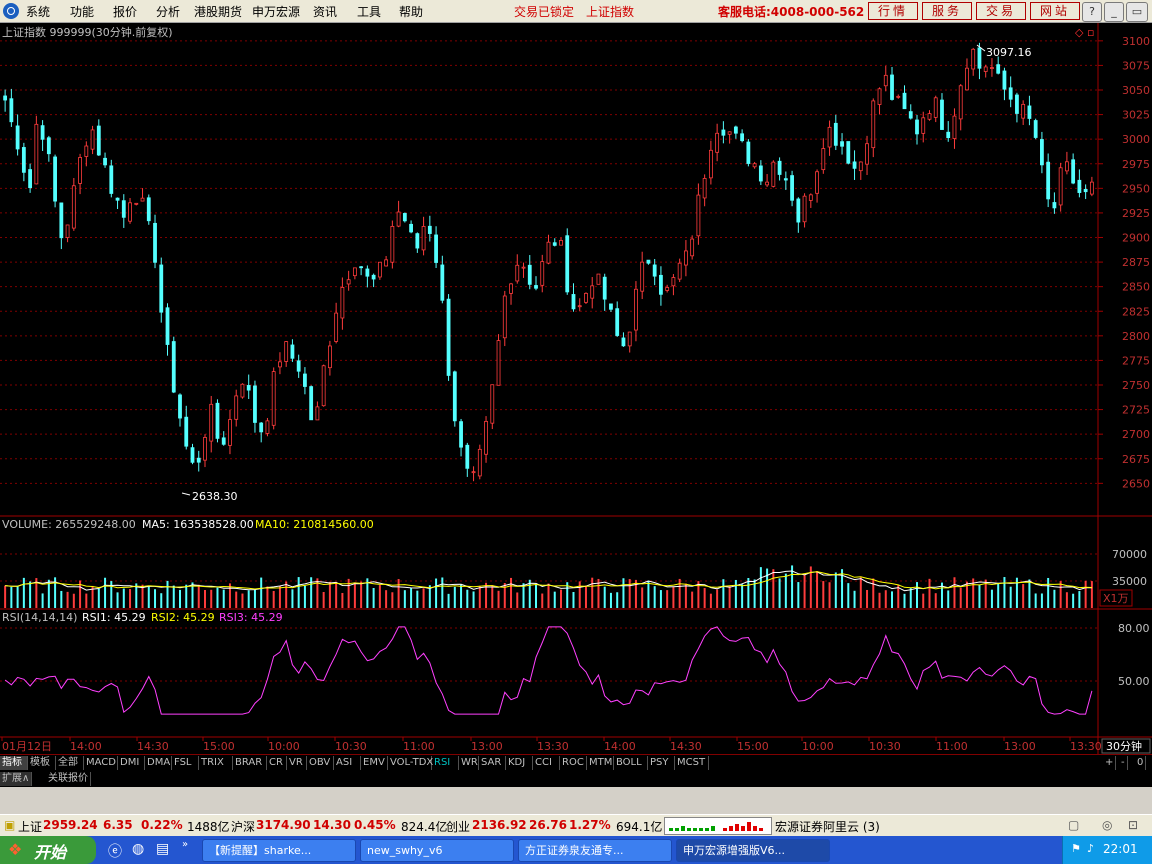  What do you see at coordinates (185, 763) in the screenshot?
I see `tab-fsl: FSL` at bounding box center [185, 763].